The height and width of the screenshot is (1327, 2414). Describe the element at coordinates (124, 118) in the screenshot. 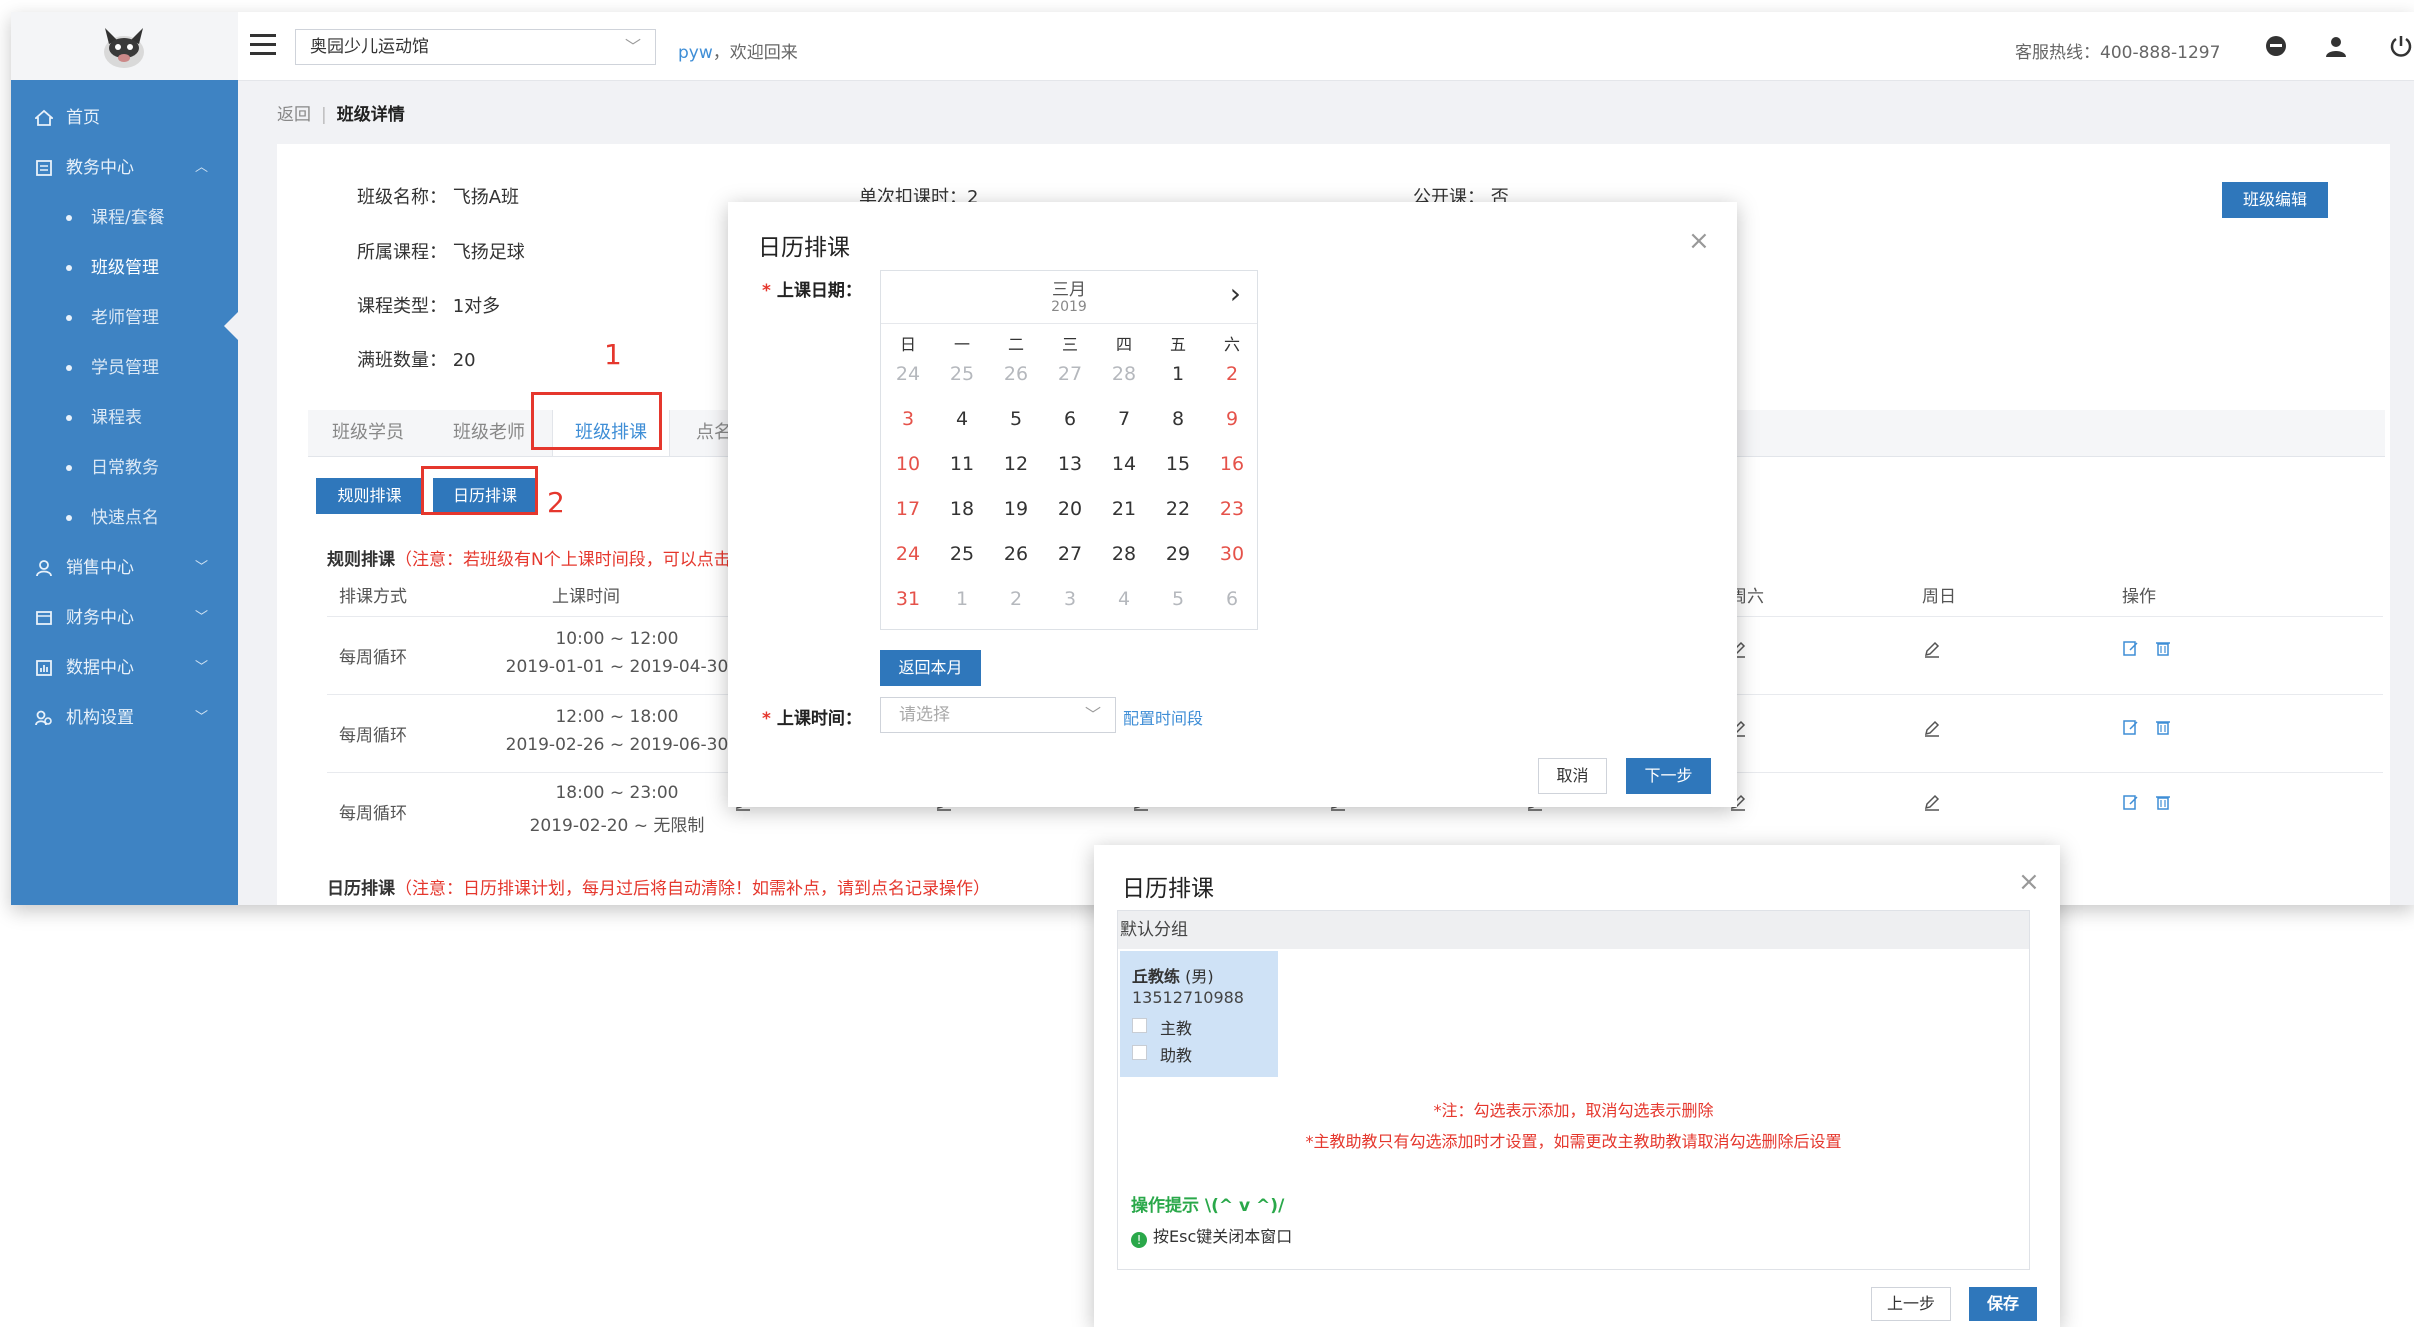

I see `sidebar-item-home: 首页` at that location.